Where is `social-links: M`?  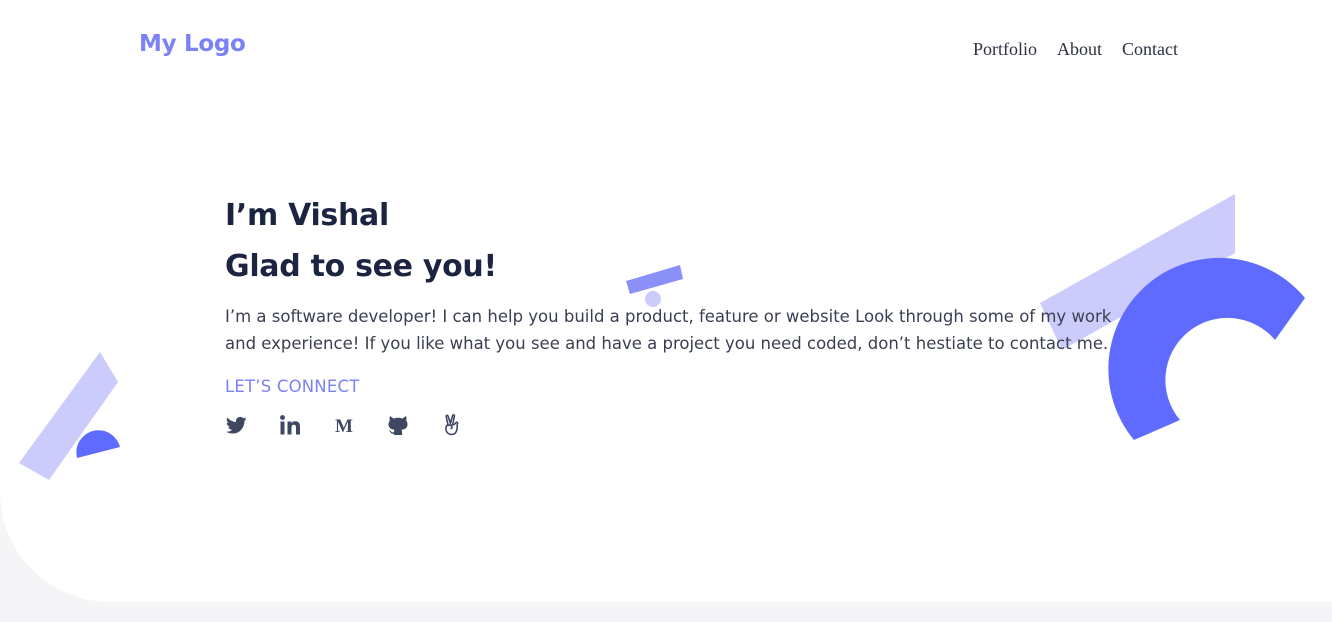 social-links: M is located at coordinates (675, 425).